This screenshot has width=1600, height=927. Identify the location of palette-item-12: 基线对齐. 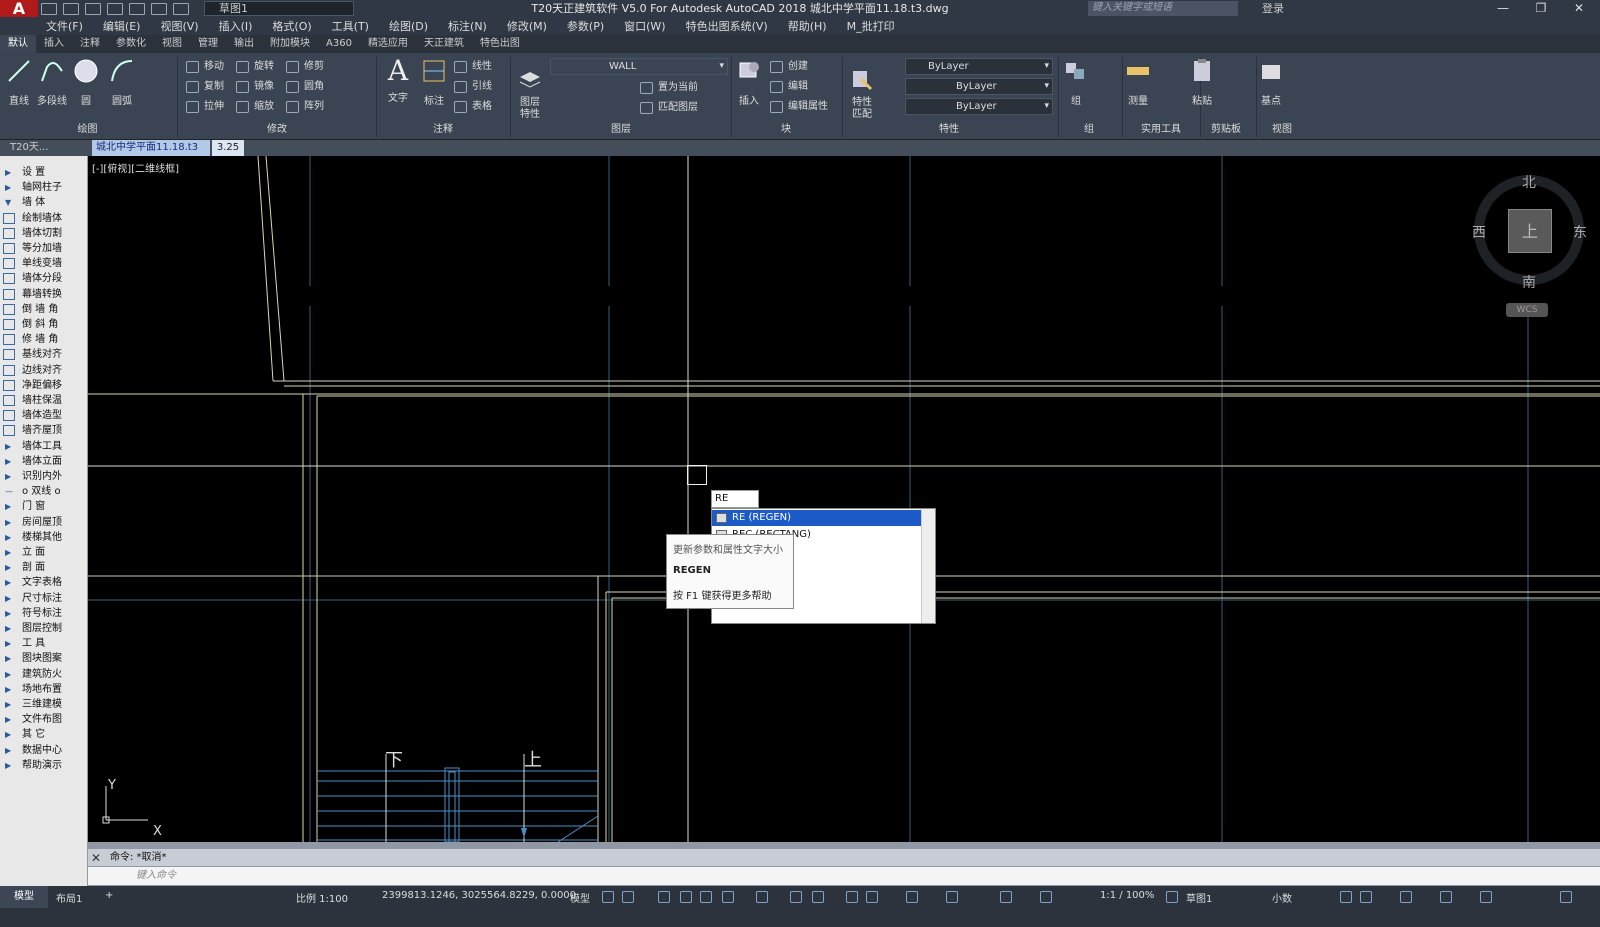
(44, 354).